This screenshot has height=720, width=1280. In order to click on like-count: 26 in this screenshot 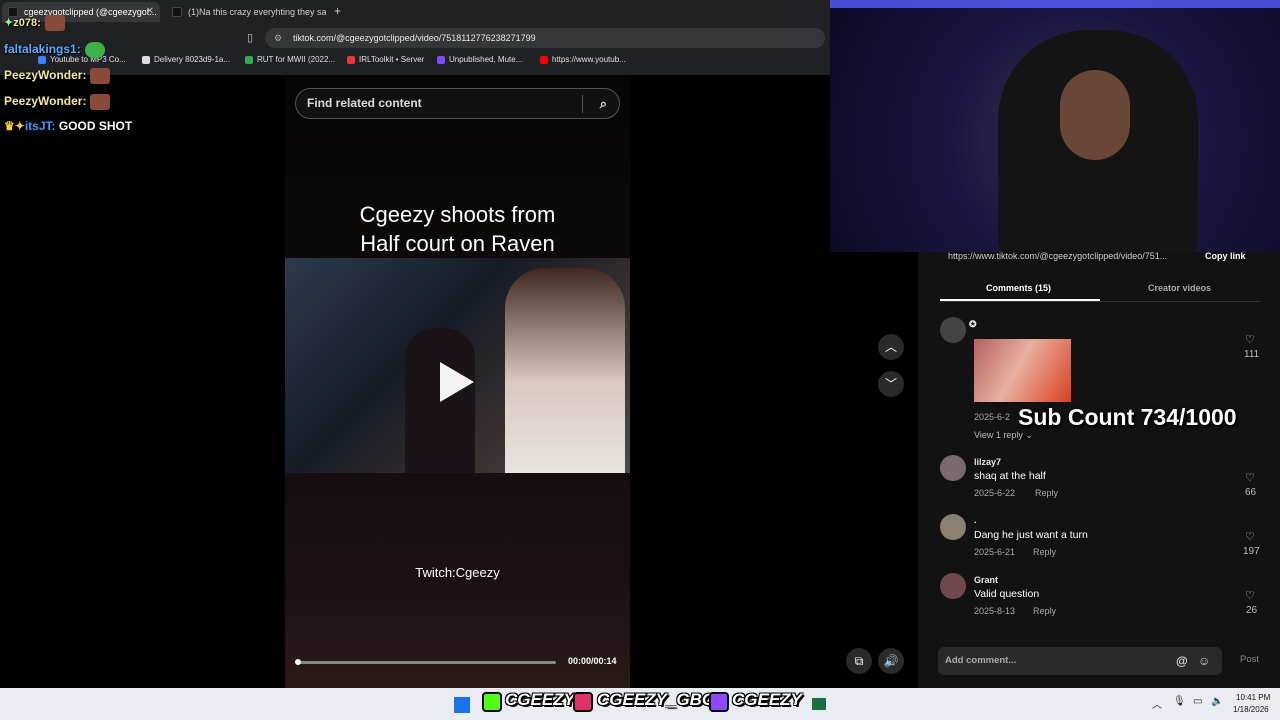, I will do `click(1252, 610)`.